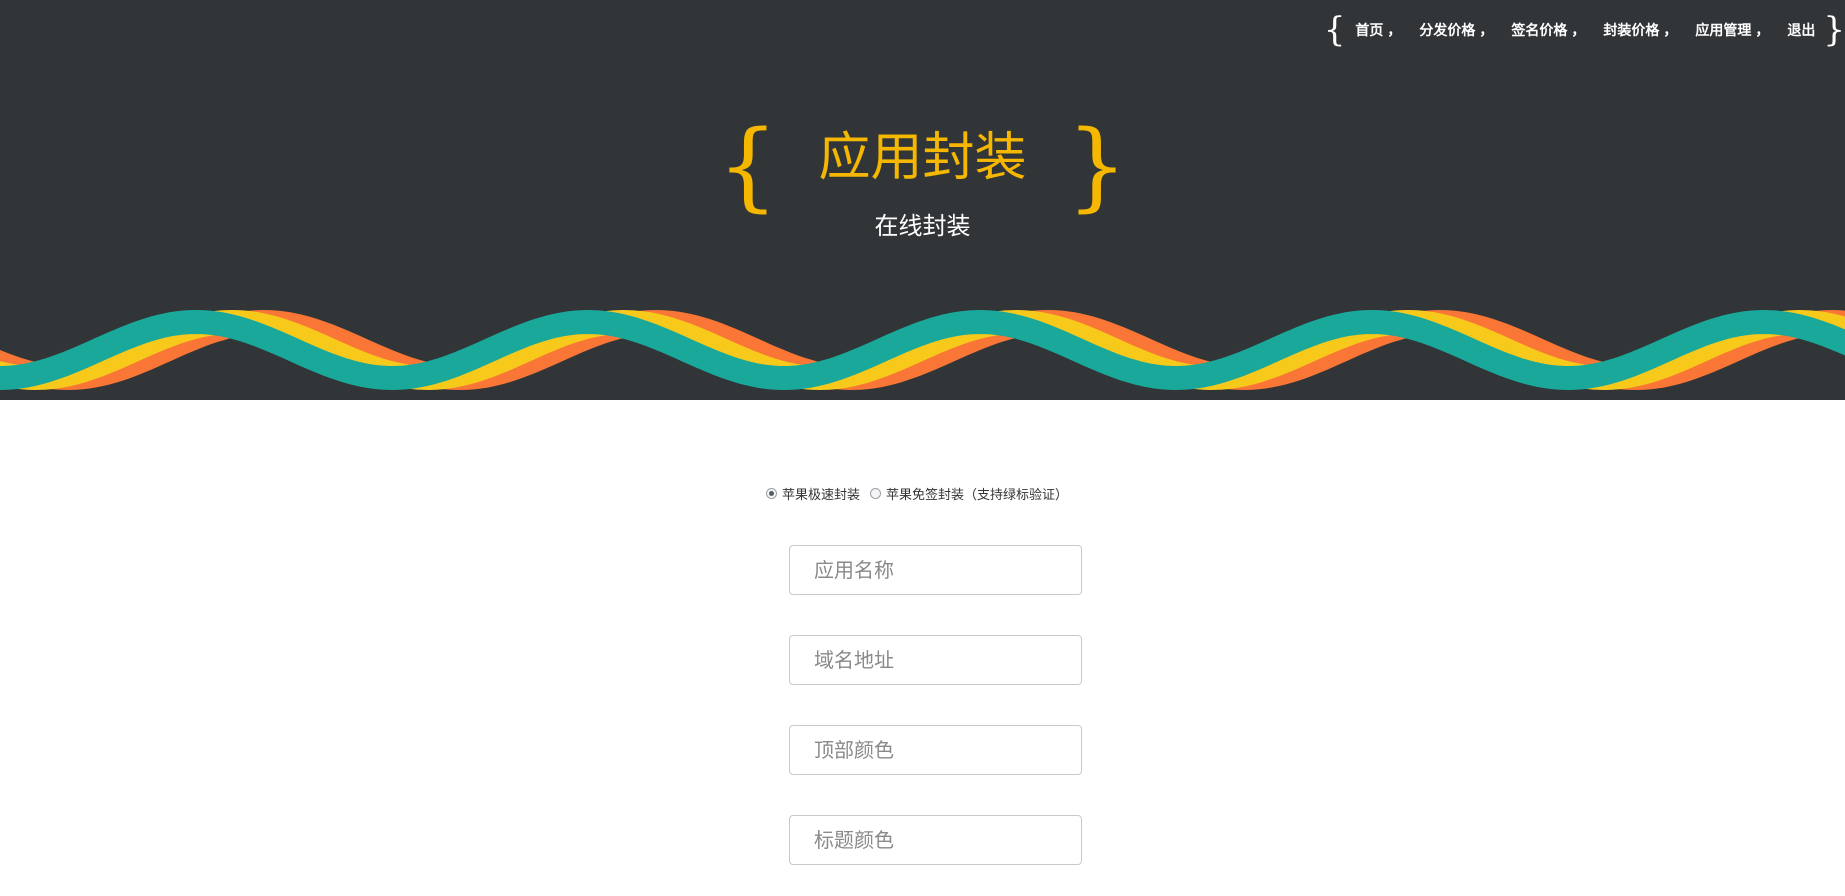 This screenshot has height=896, width=1845. I want to click on nav-item-label: 退出, so click(1801, 31).